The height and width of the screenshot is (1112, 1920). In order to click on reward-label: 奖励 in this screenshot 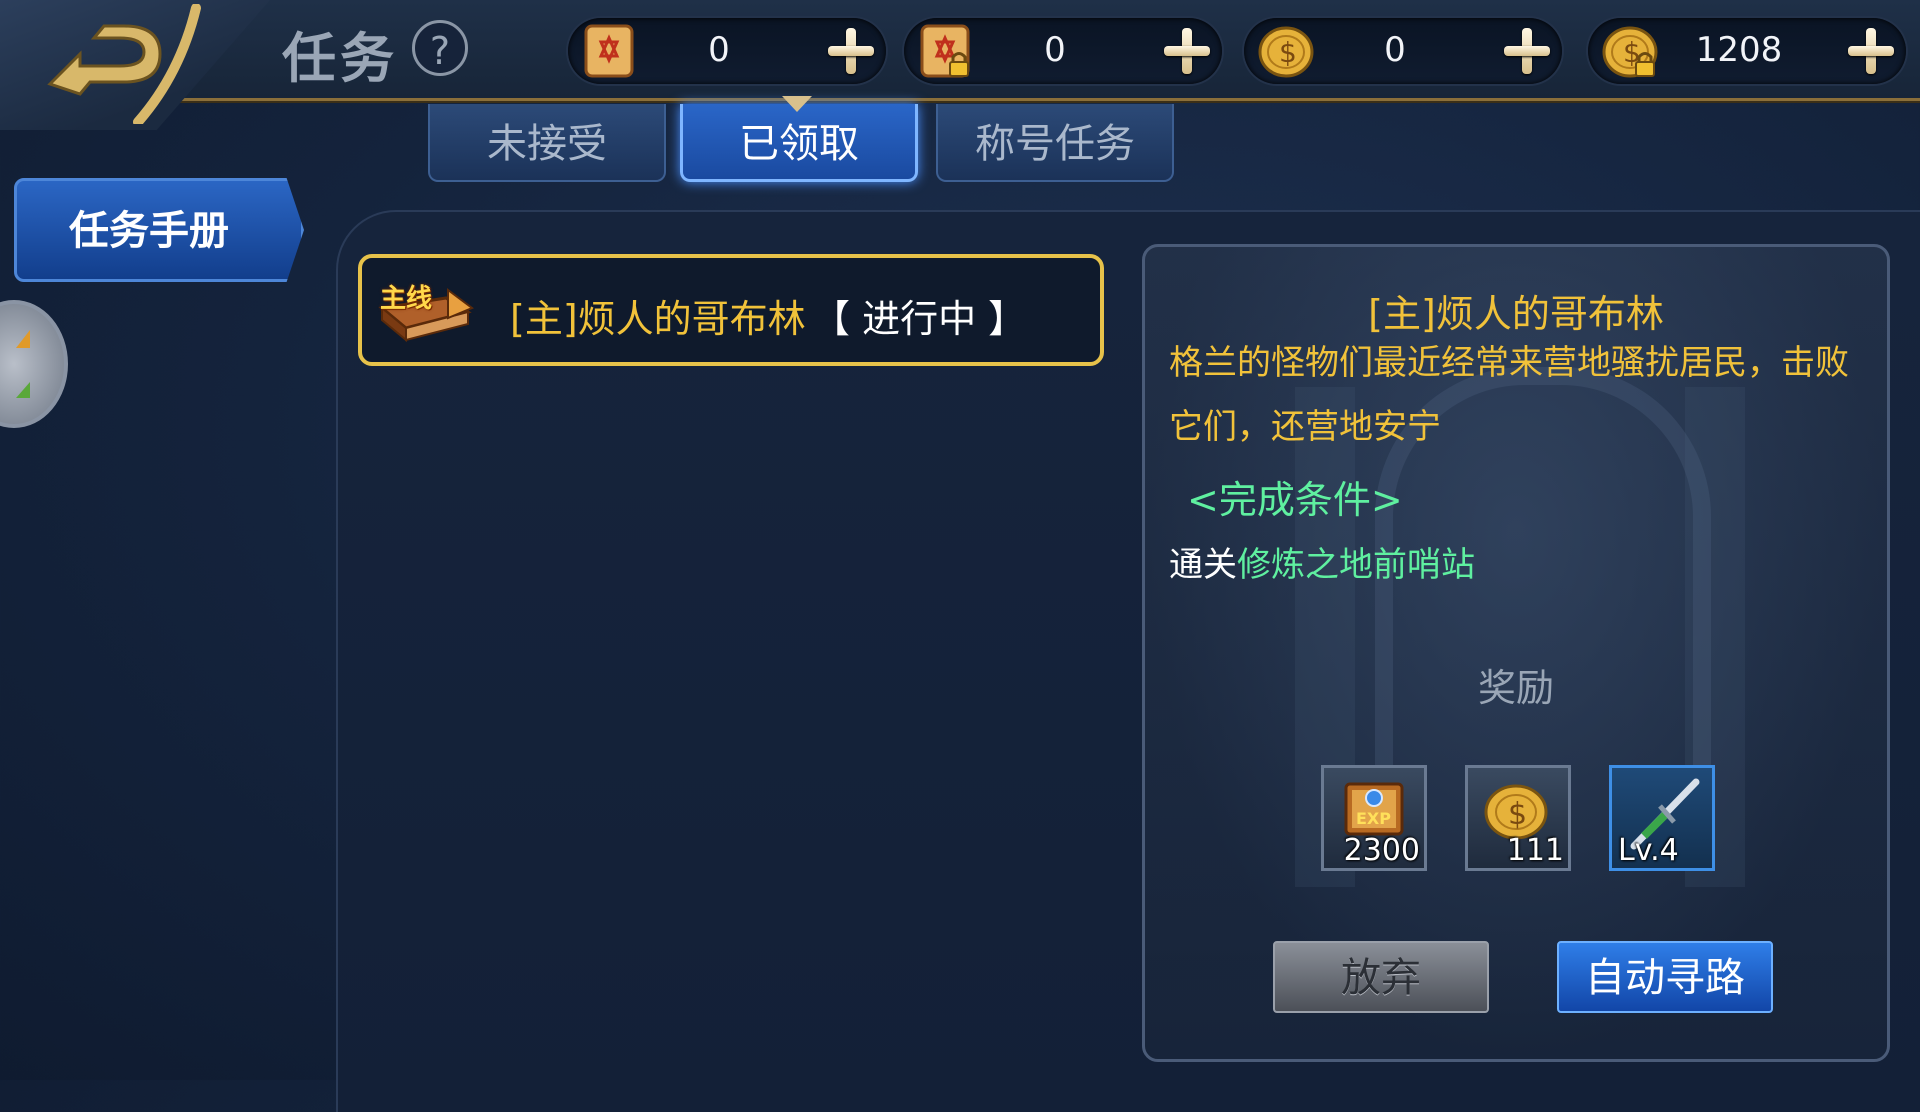, I will do `click(1515, 688)`.